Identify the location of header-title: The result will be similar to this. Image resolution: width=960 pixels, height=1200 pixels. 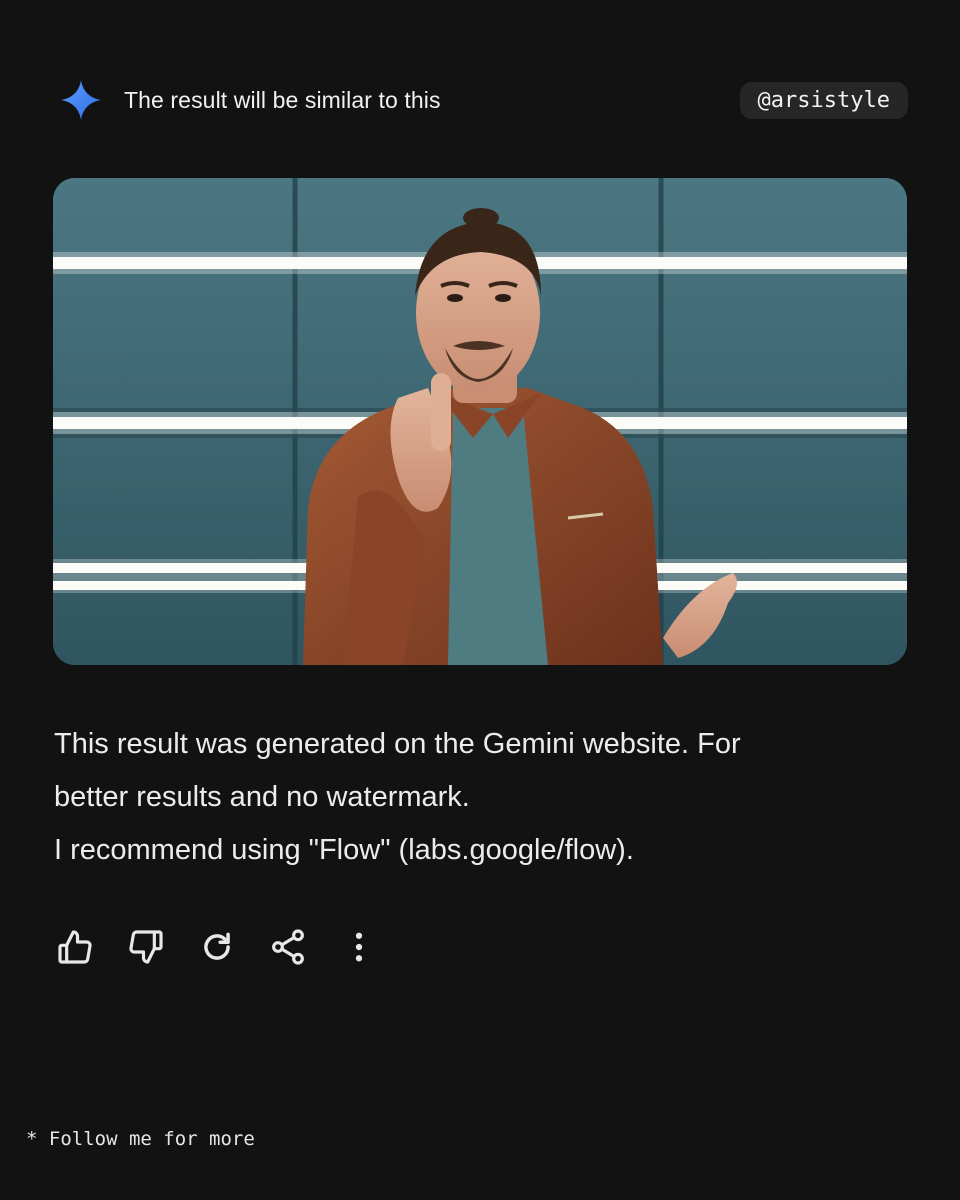
(282, 99).